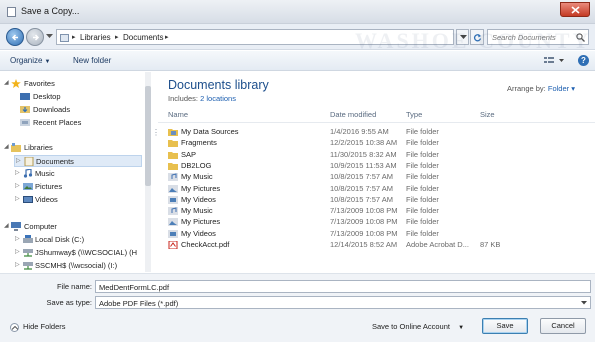 The image size is (595, 342). What do you see at coordinates (343, 302) in the screenshot?
I see `save-type-select: Adobe PDF Files (*.pdf)` at bounding box center [343, 302].